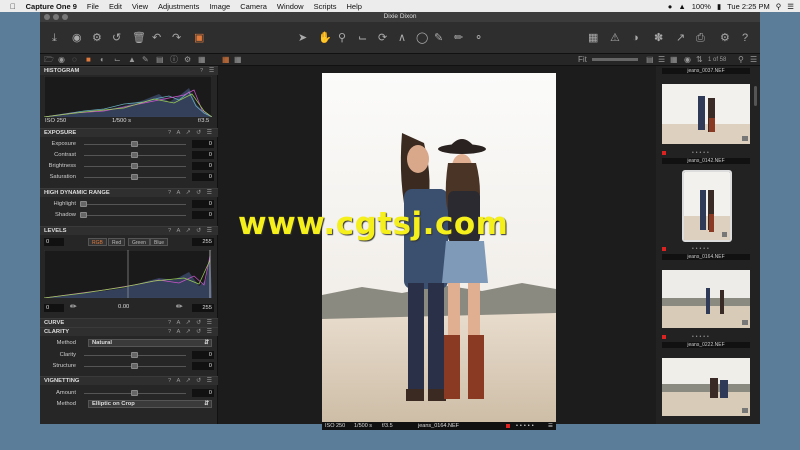 Image resolution: width=800 pixels, height=450 pixels. Describe the element at coordinates (49, 60) in the screenshot. I see `library-tab-icon: 🗁` at that location.